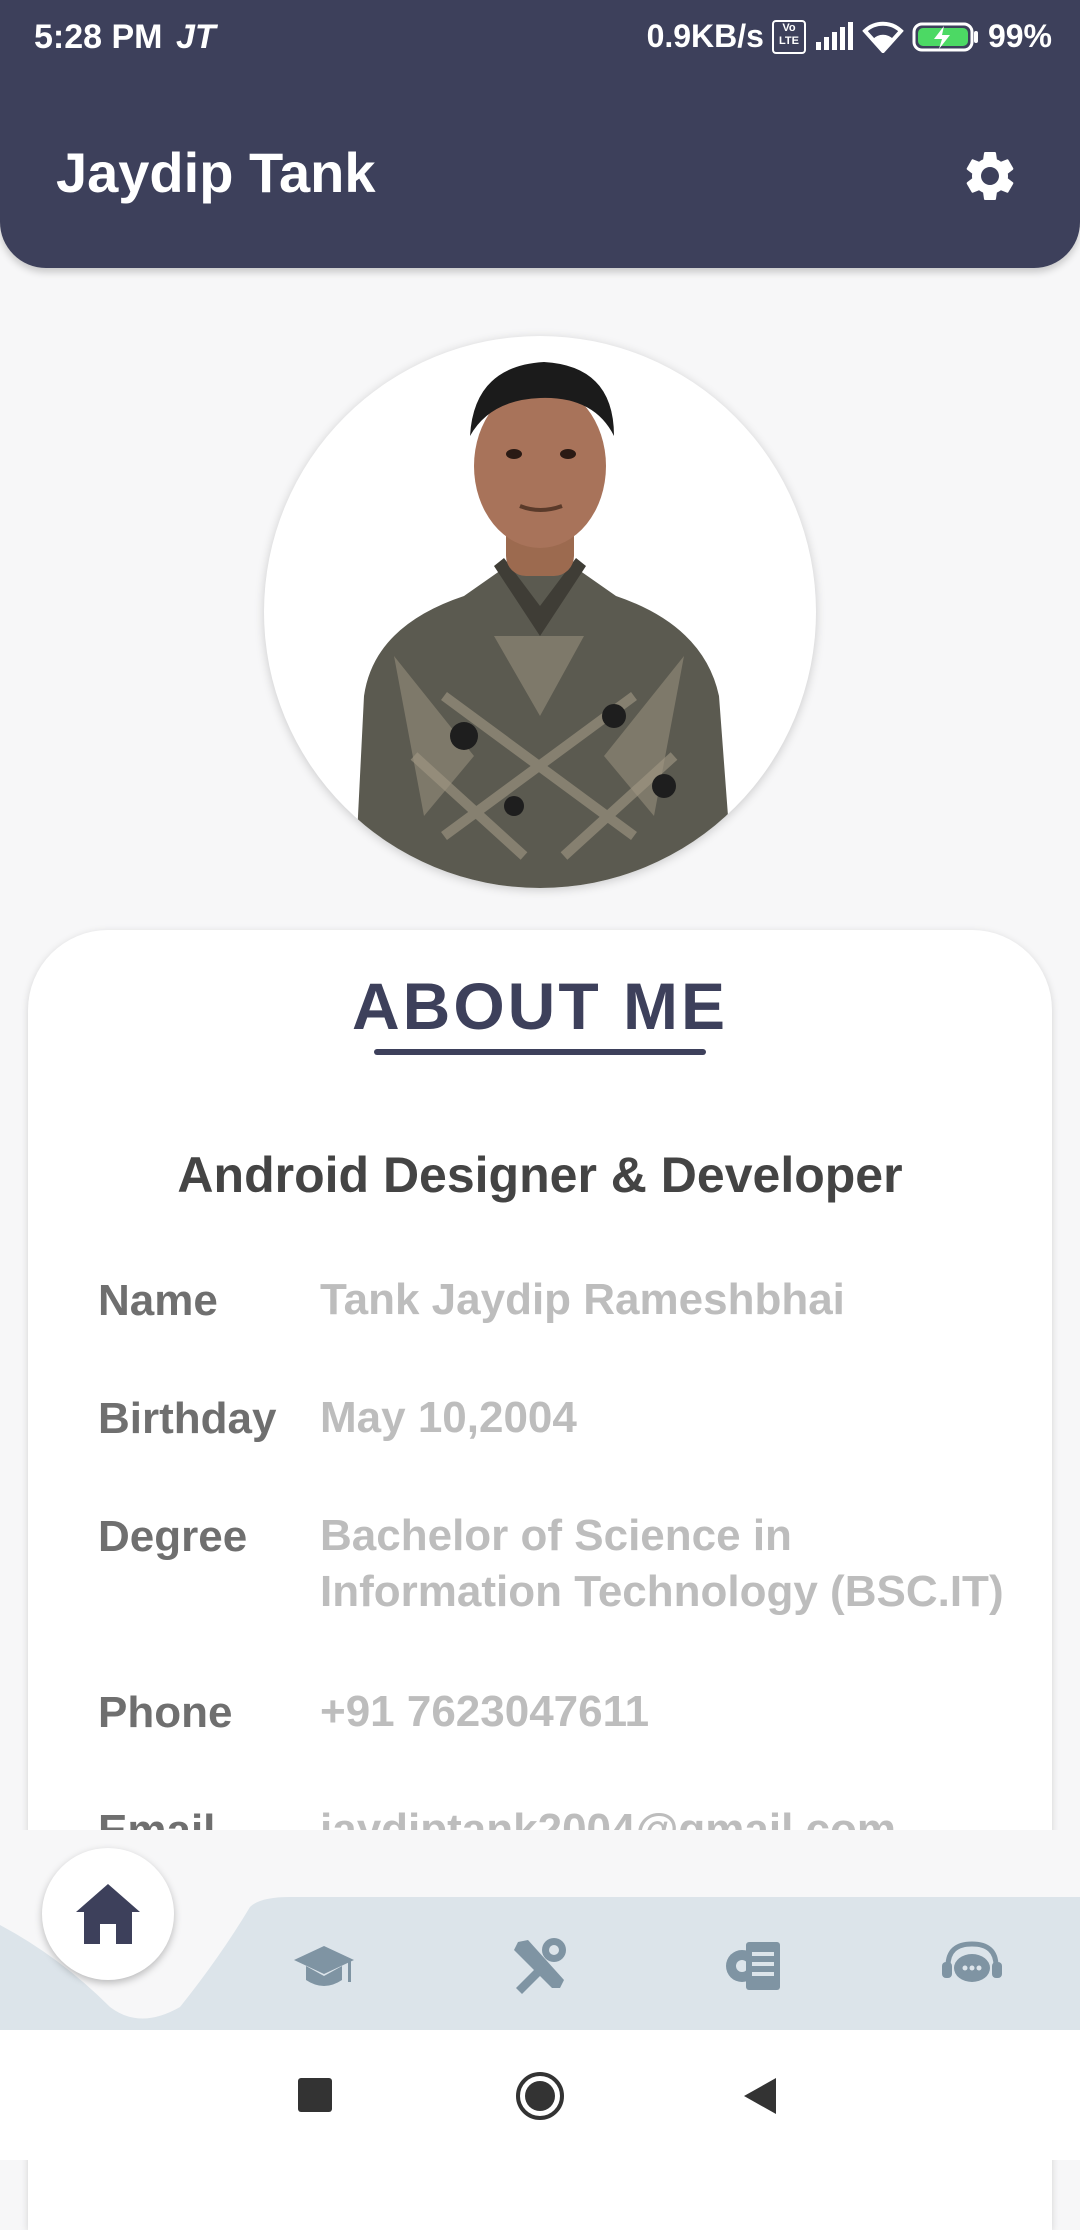 The image size is (1080, 2230). What do you see at coordinates (972, 1966) in the screenshot?
I see `chat-support-icon` at bounding box center [972, 1966].